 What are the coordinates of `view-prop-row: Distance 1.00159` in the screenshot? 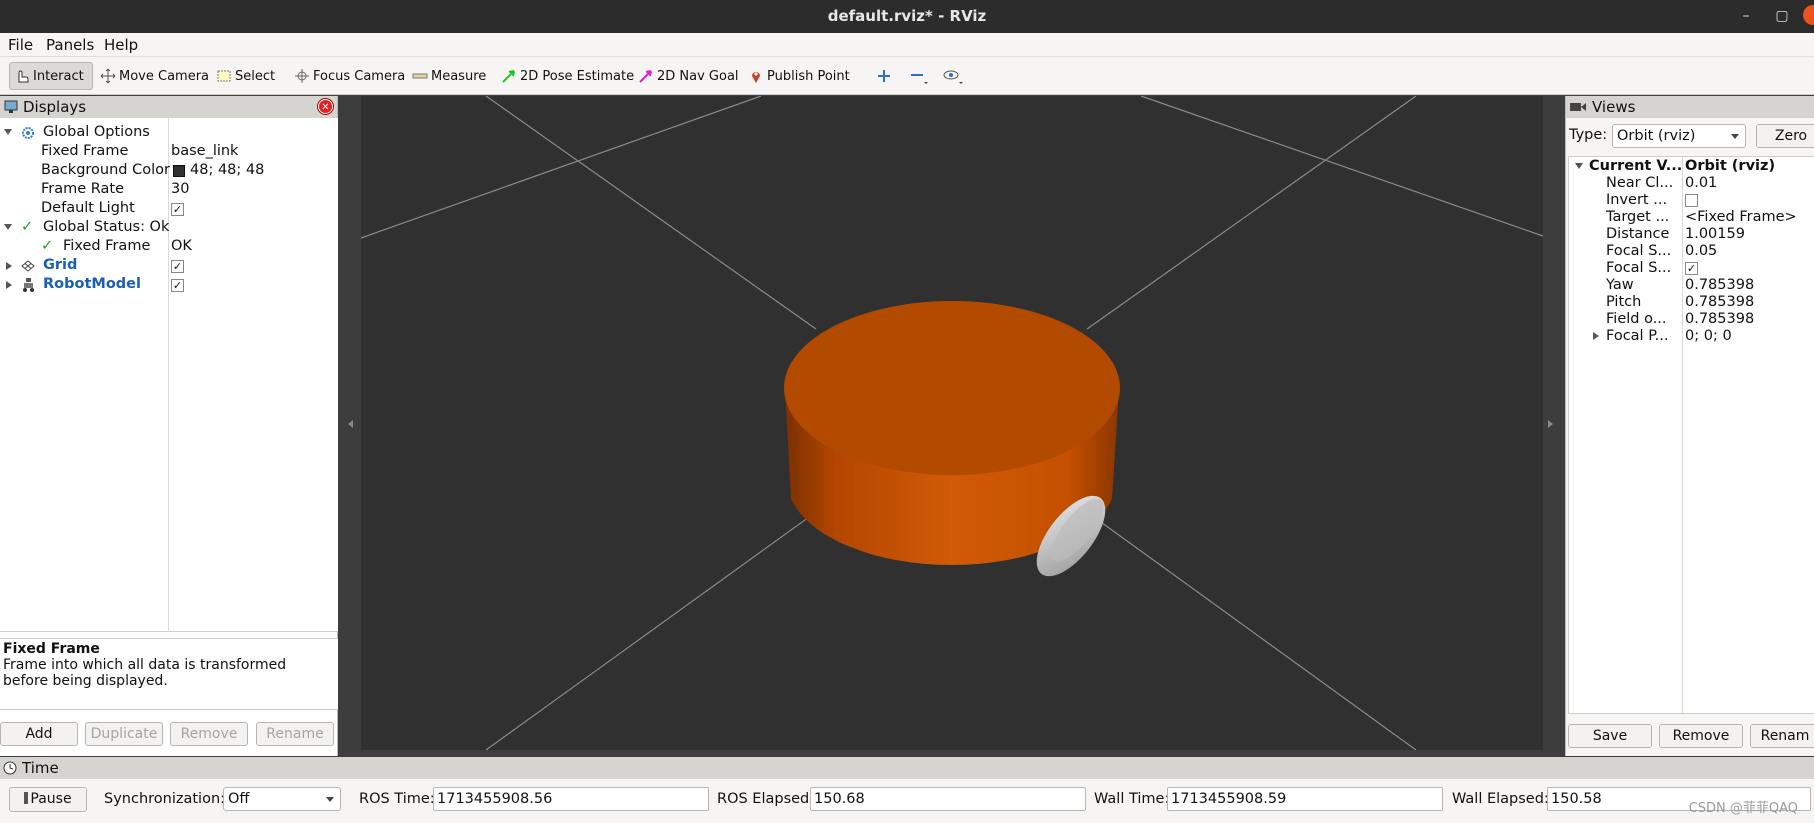 It's located at (1691, 234).